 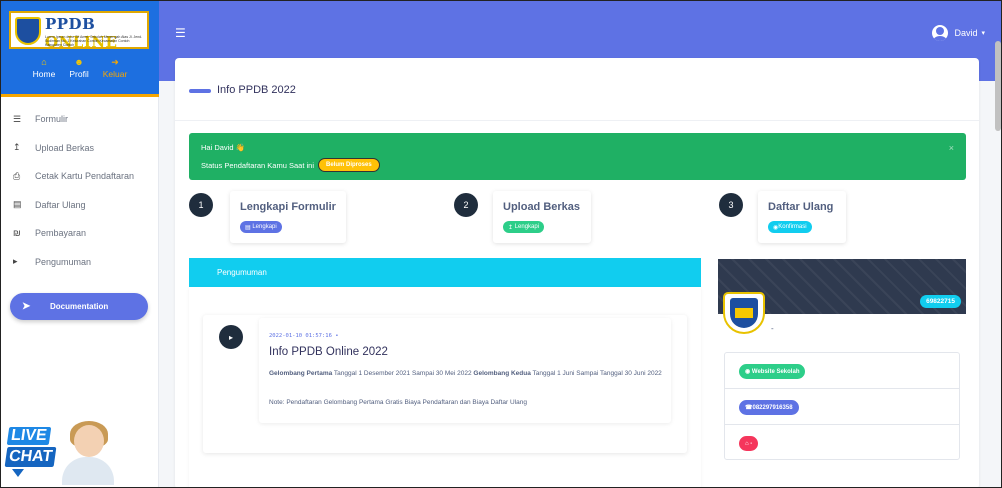 What do you see at coordinates (80, 148) in the screenshot?
I see `sidebar-item-upload-berkas: ↥ Upload Berkas` at bounding box center [80, 148].